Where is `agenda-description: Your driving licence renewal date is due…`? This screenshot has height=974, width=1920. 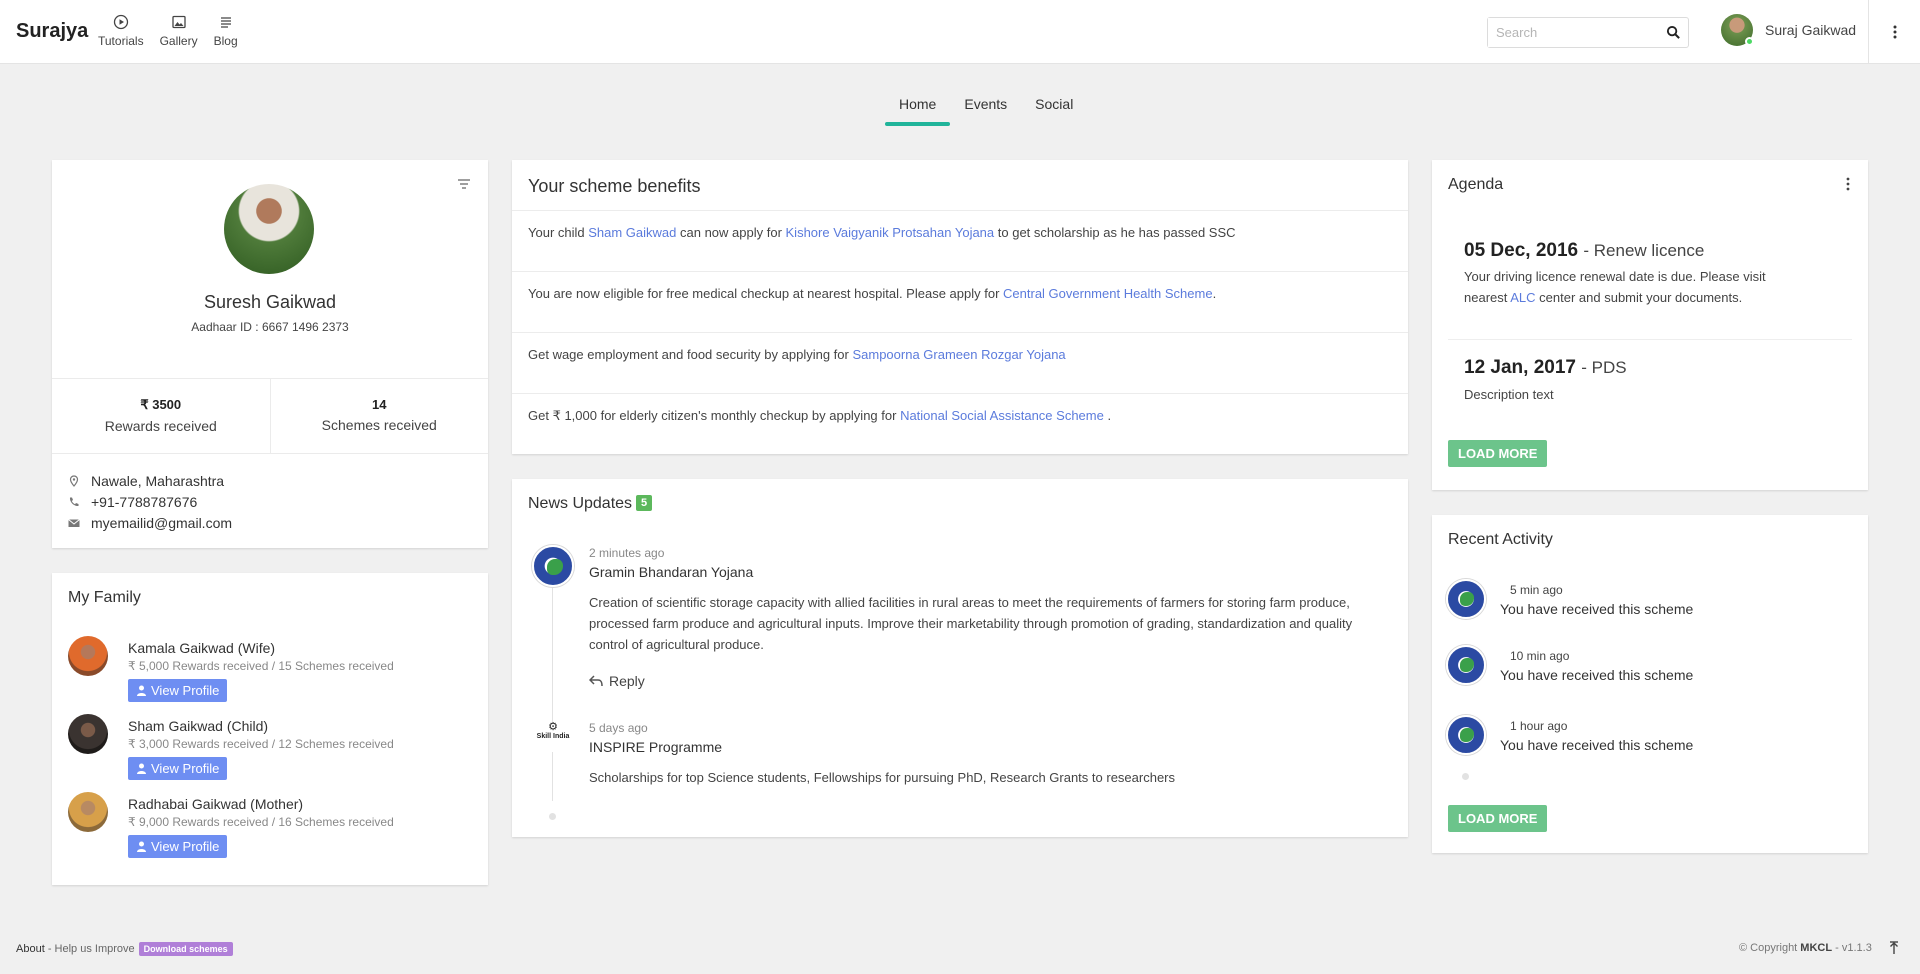
agenda-description: Your driving licence renewal date is due… is located at coordinates (1634, 287).